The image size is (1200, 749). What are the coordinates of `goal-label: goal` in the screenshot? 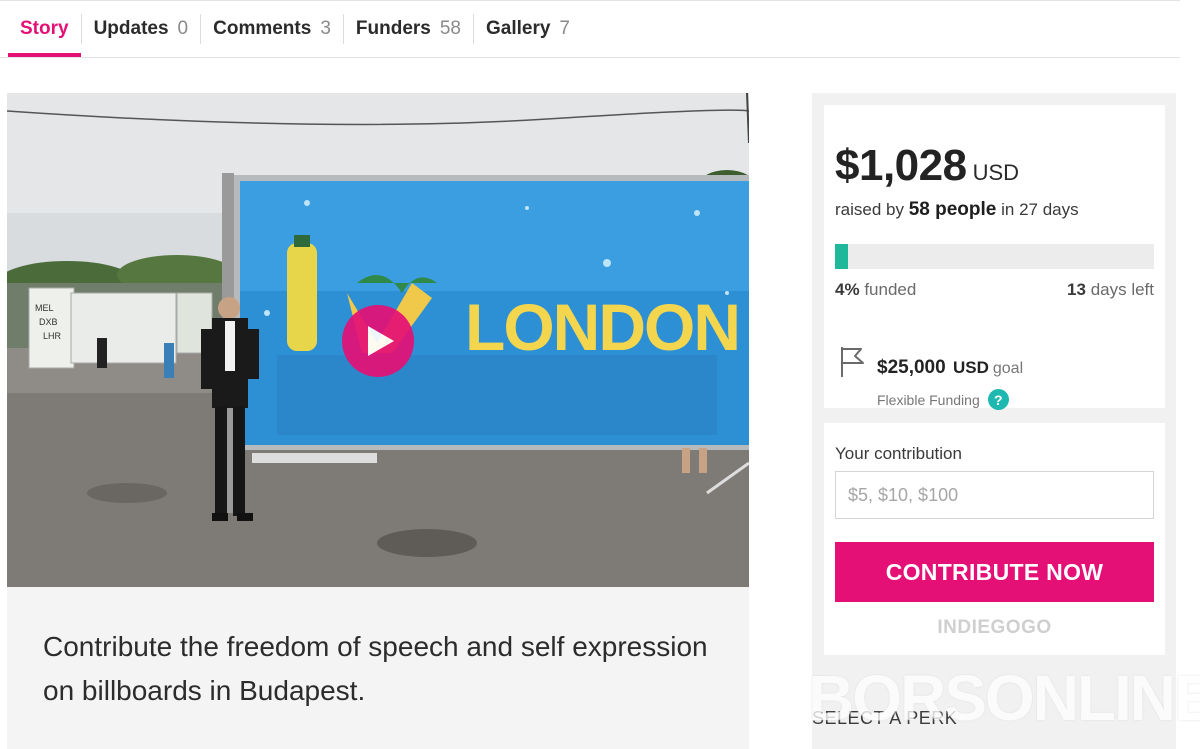 It's located at (1008, 368).